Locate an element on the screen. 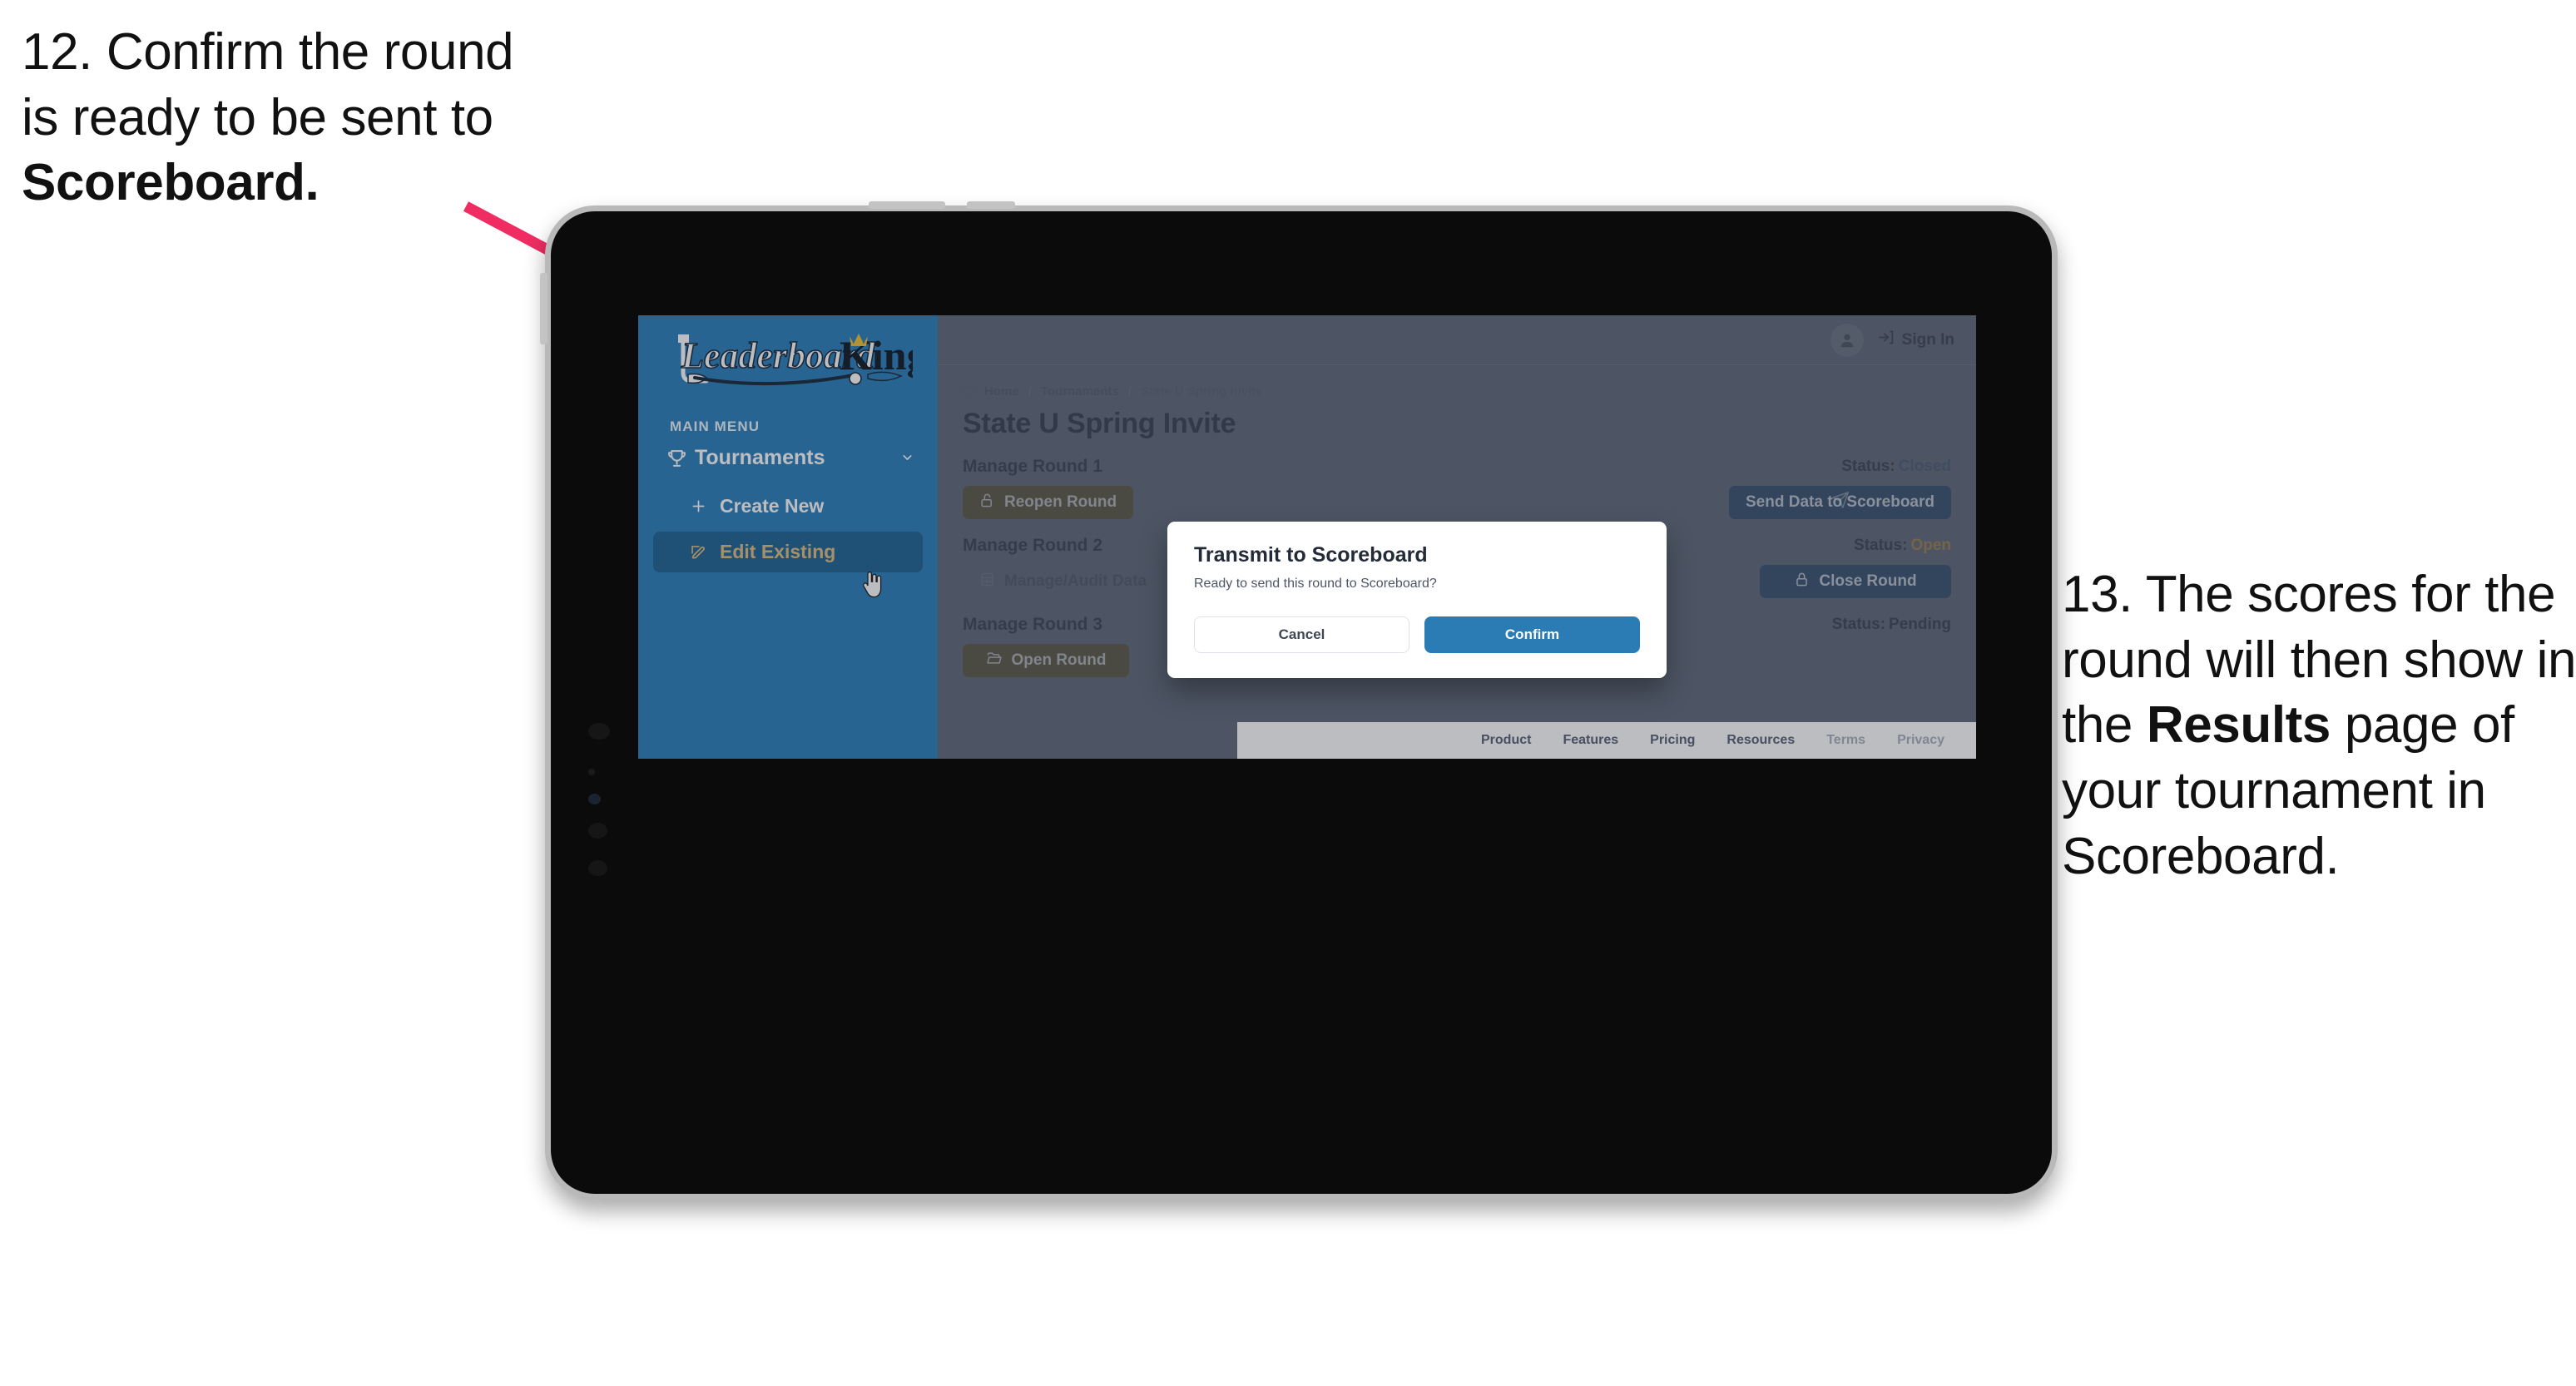  annotation-step-13-bold: Results is located at coordinates (2239, 725).